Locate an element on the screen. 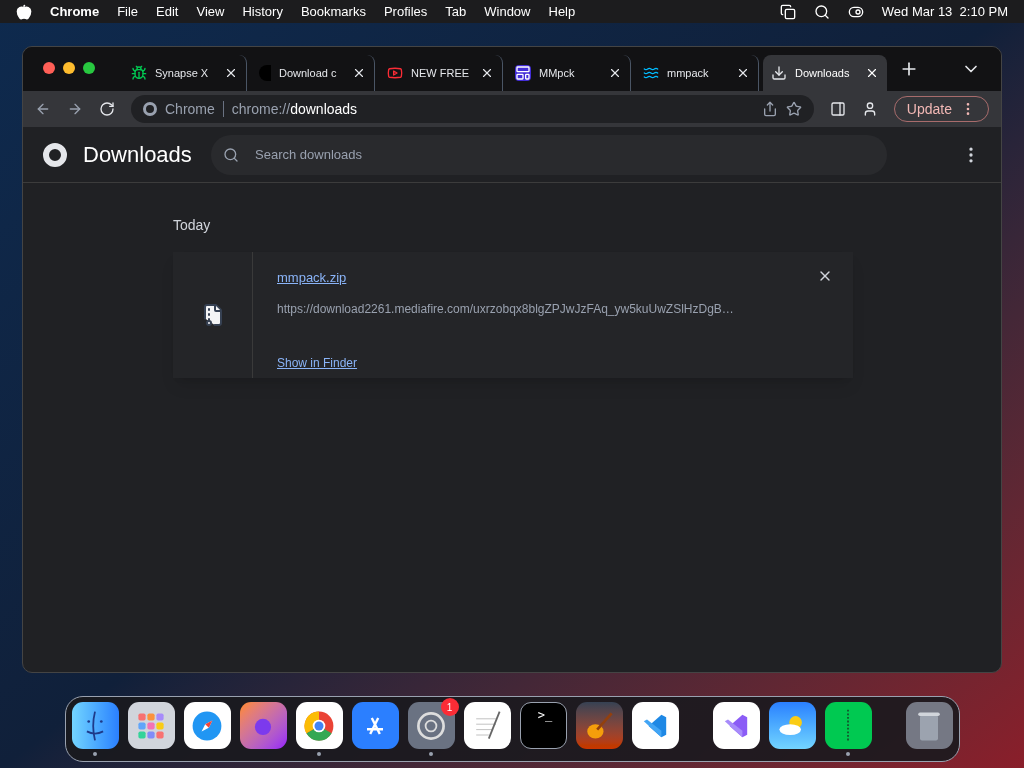  app-menu: Chrome is located at coordinates (75, 11).